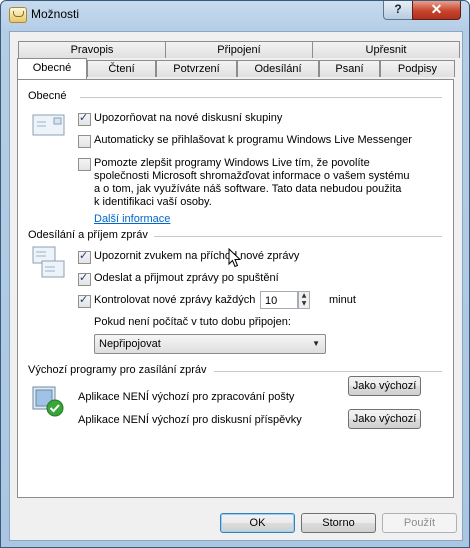 This screenshot has height=548, width=470. I want to click on tab-send: Odesílání, so click(278, 68).